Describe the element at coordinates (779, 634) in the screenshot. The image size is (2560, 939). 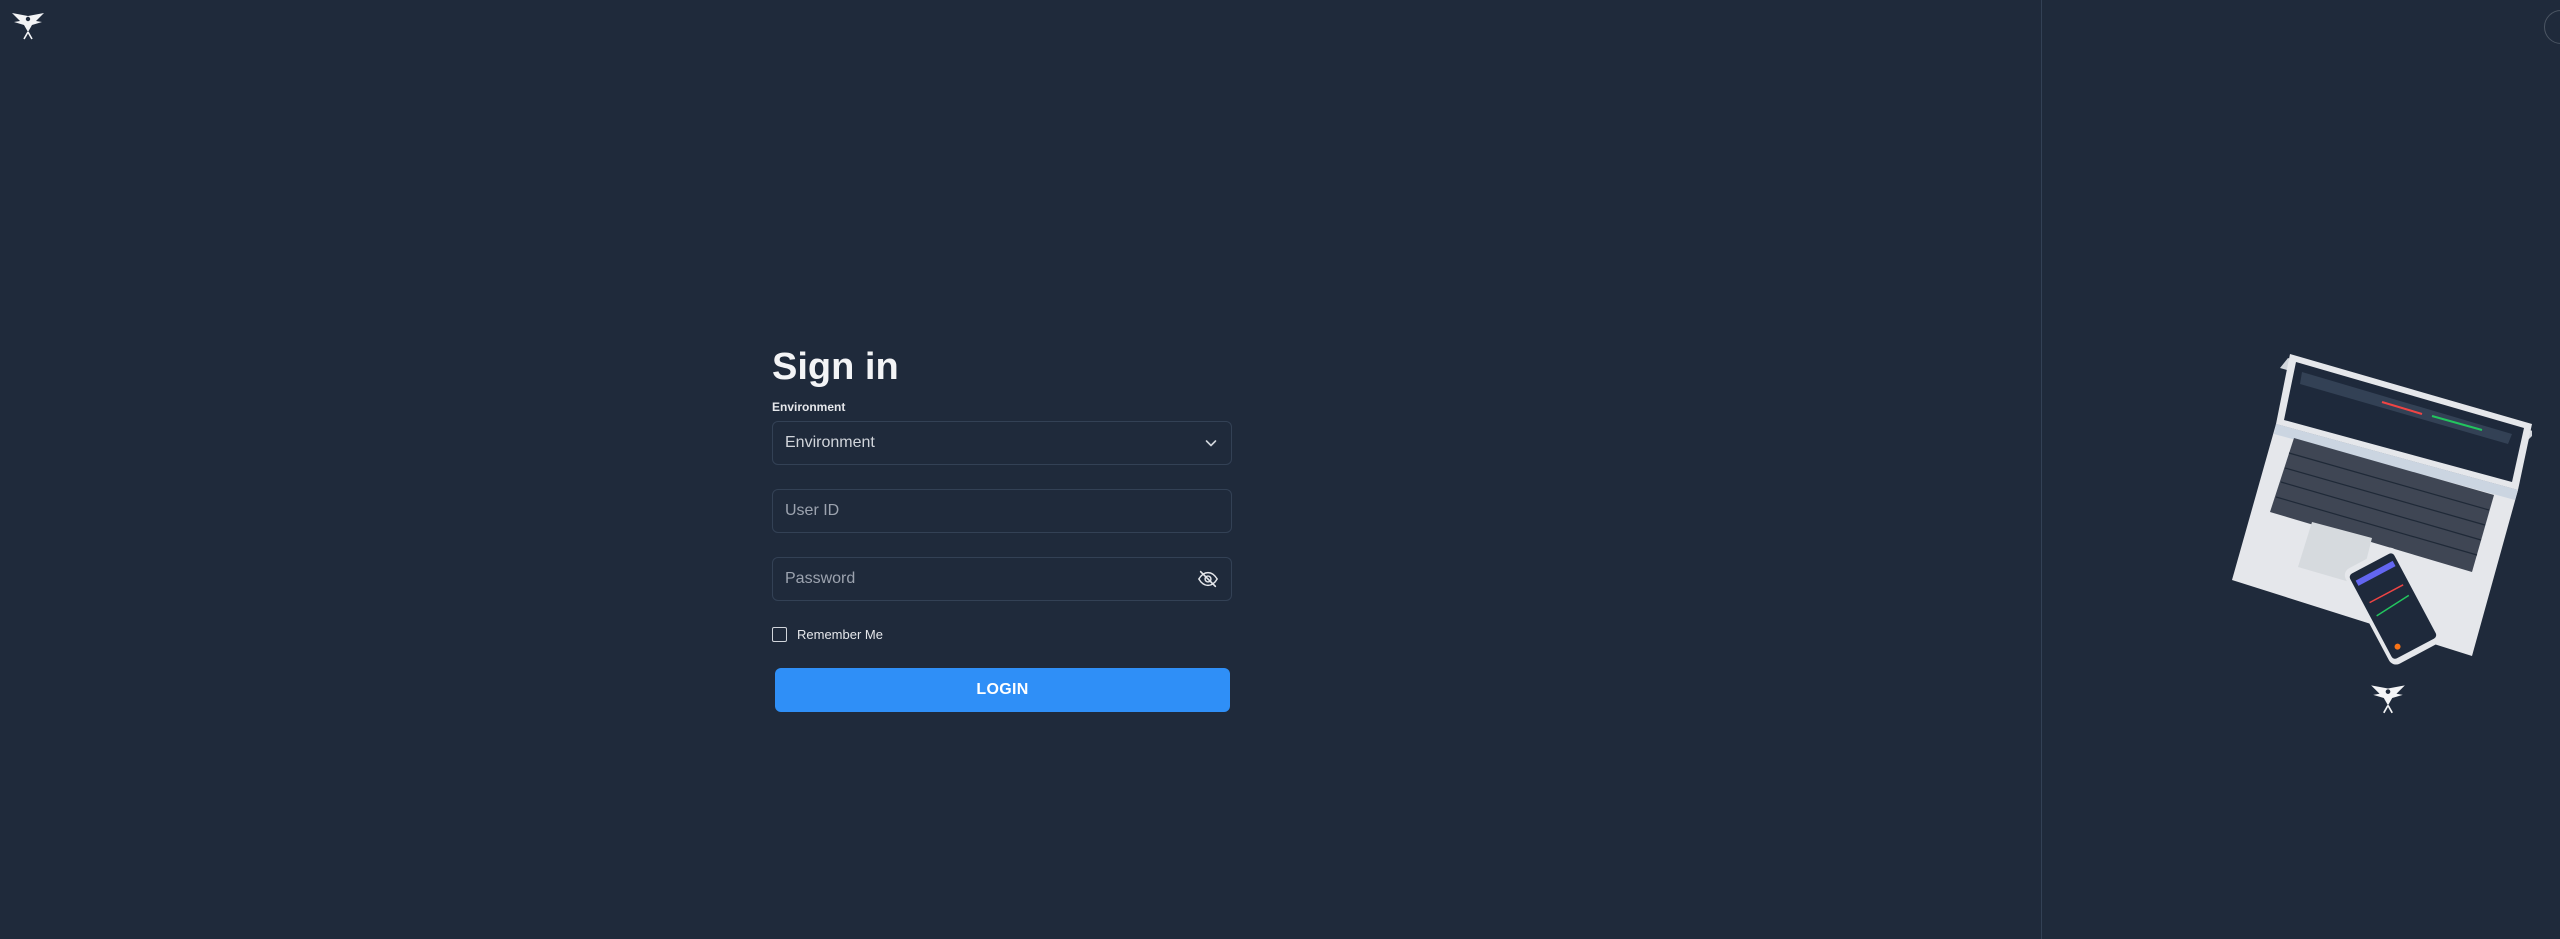
I see `remember-me-checkbox` at that location.